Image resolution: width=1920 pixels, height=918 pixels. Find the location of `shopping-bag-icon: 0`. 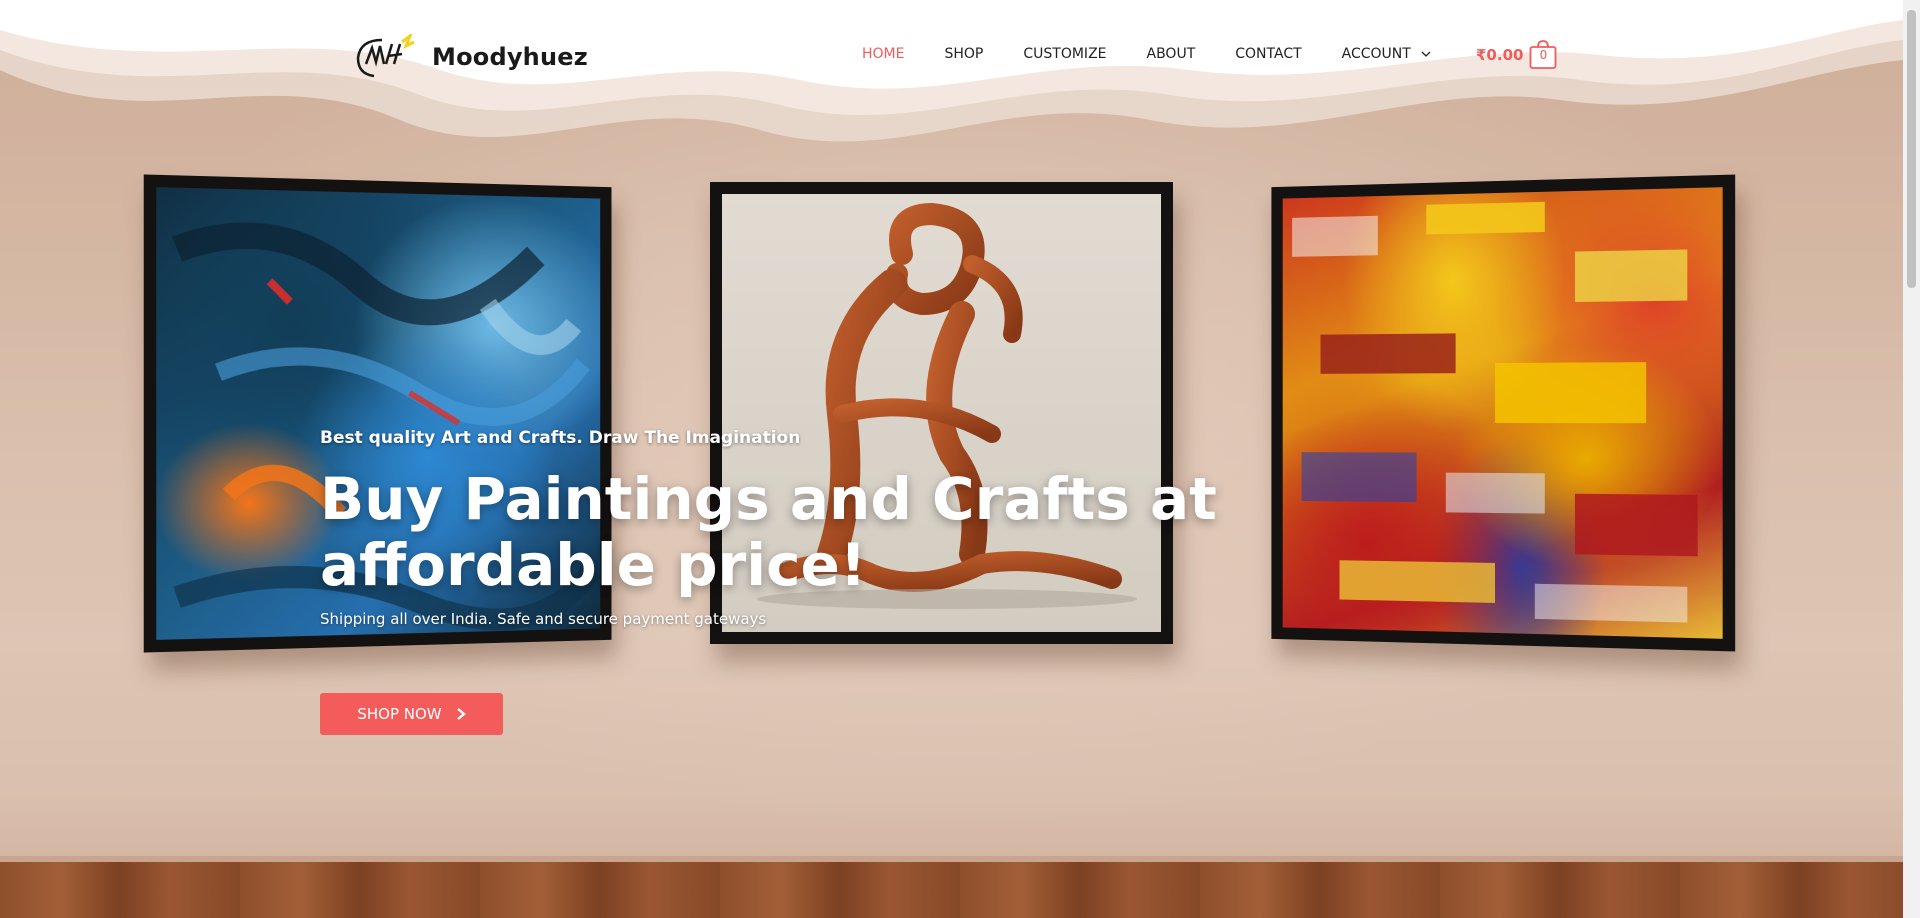

shopping-bag-icon: 0 is located at coordinates (1543, 55).